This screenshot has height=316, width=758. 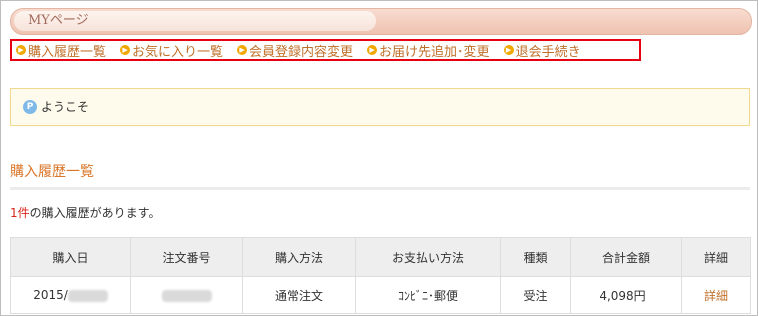 I want to click on table-header-row: 購入日 注文番号 購入方法 お支払い方法 種類 合計金額 詳細, so click(x=380, y=257).